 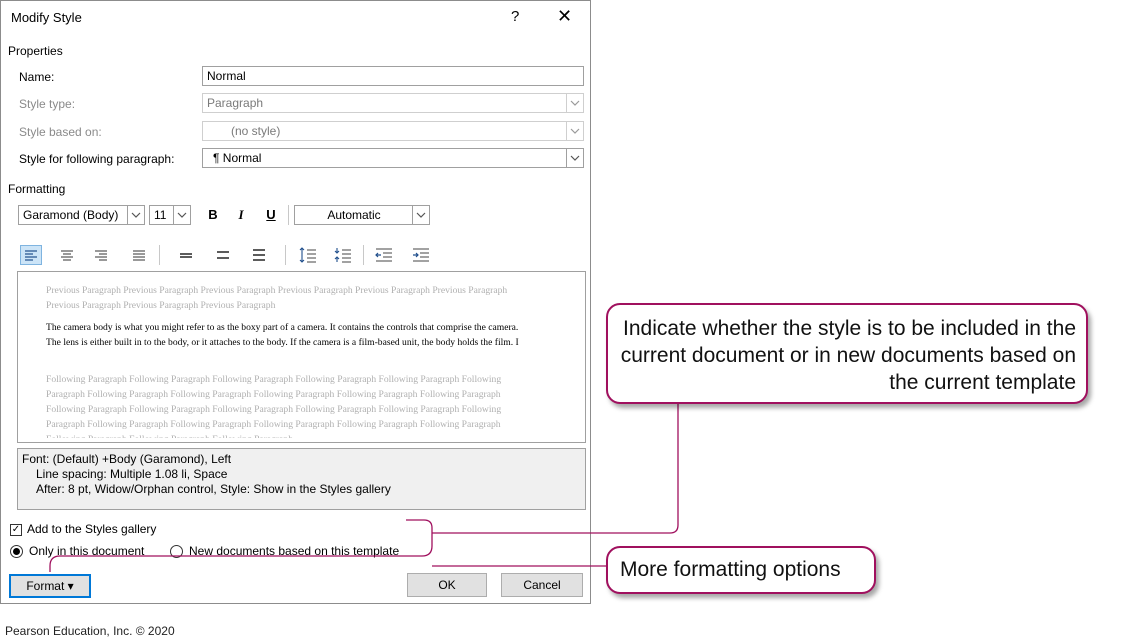 I want to click on copyright-footer: Pearson Education, Inc. © 2020, so click(x=90, y=631).